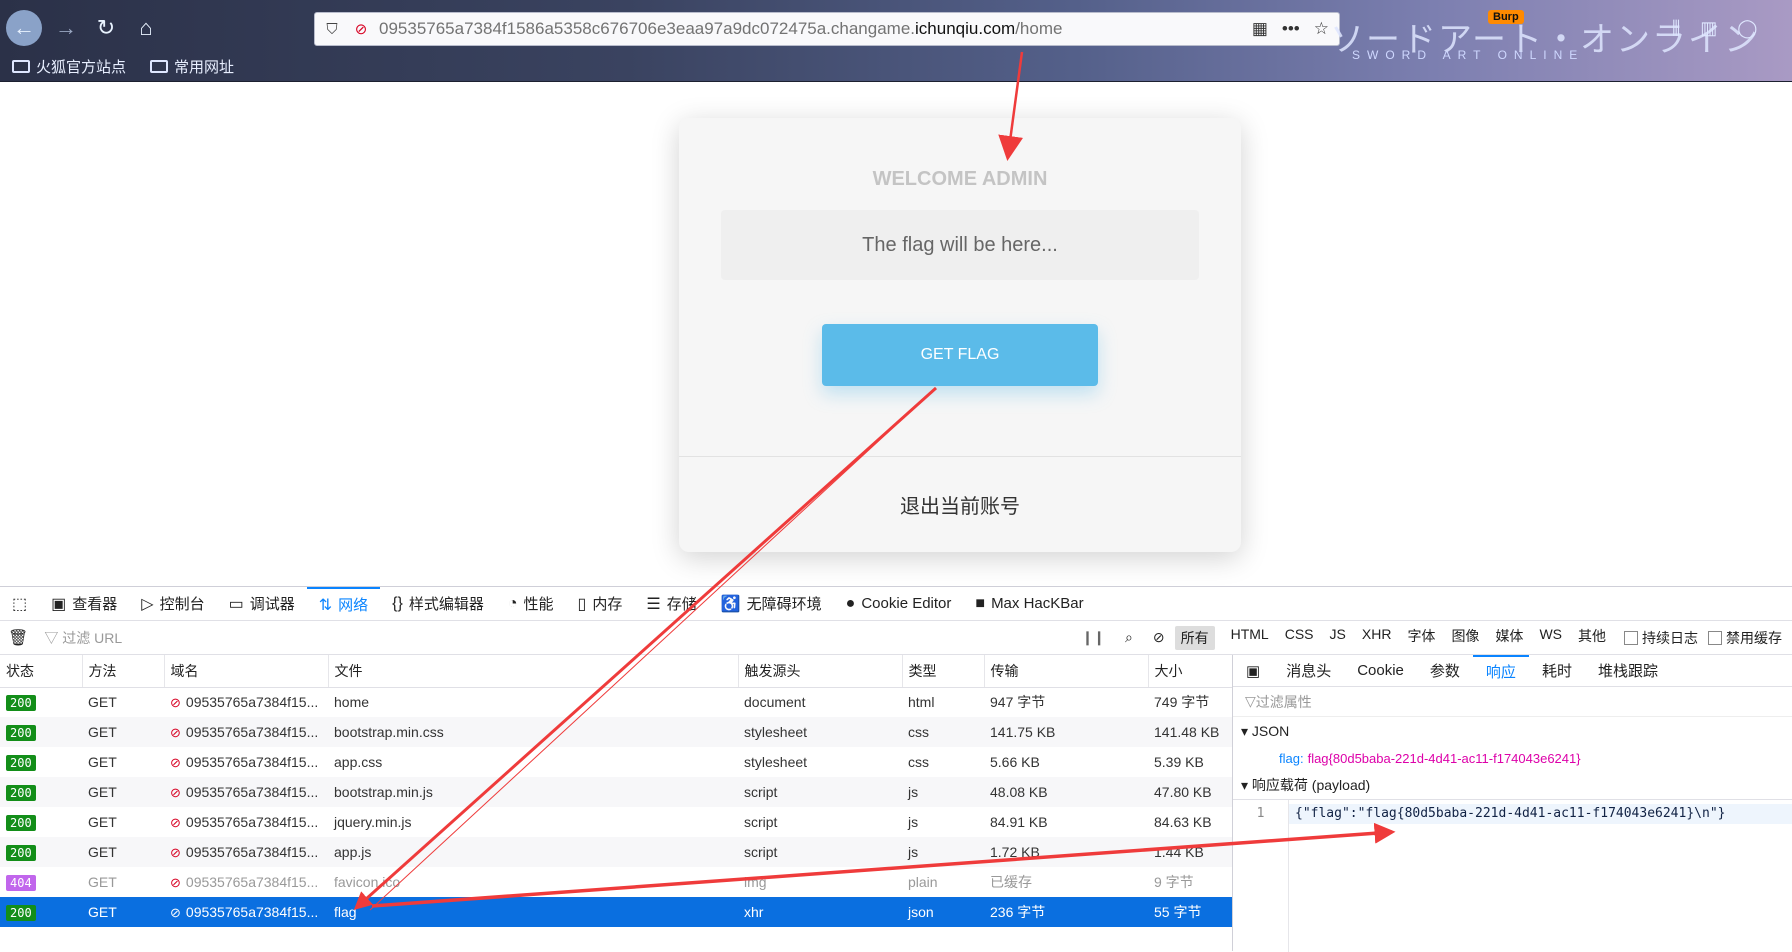 This screenshot has height=952, width=1792. What do you see at coordinates (66, 28) in the screenshot?
I see `forward-button: →` at bounding box center [66, 28].